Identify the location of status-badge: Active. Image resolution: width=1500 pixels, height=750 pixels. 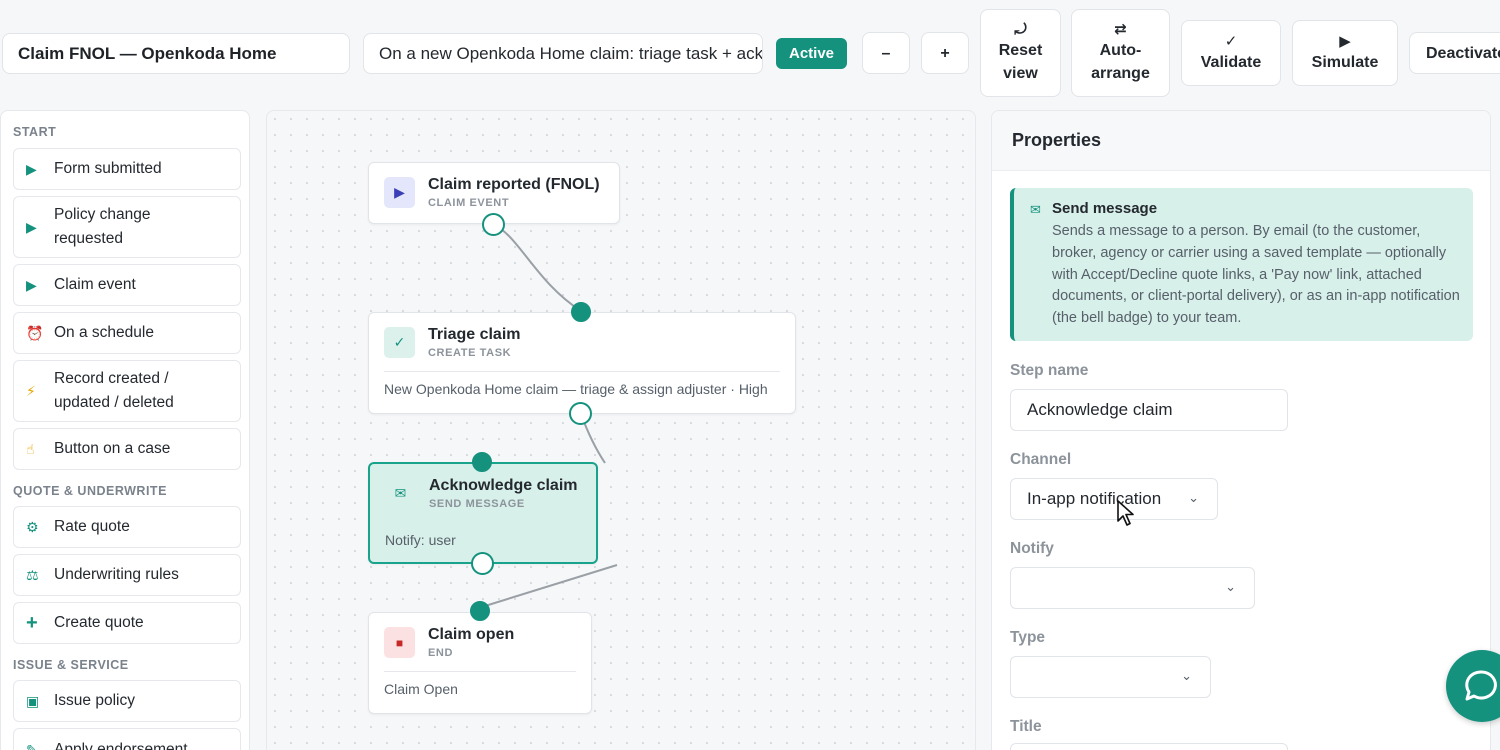
(811, 53).